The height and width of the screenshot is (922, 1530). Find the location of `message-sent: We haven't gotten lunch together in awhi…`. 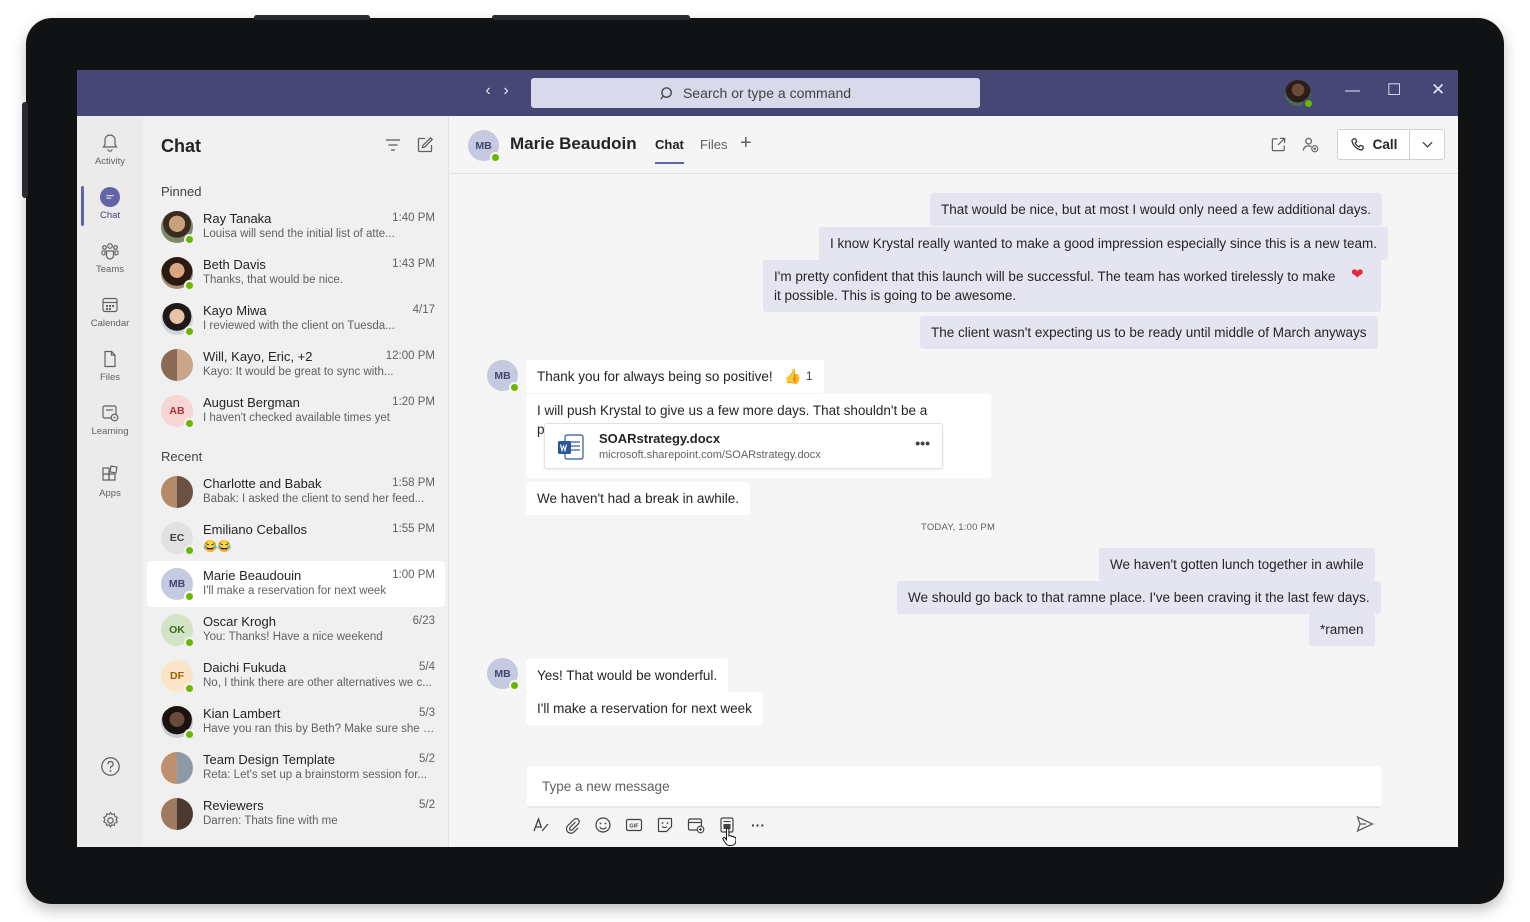

message-sent: We haven't gotten lunch together in awhi… is located at coordinates (1237, 564).